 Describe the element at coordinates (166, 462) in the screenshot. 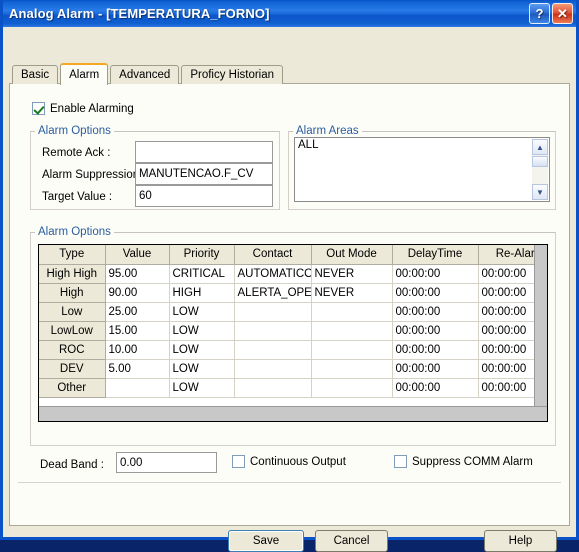

I see `dead-band-input` at that location.